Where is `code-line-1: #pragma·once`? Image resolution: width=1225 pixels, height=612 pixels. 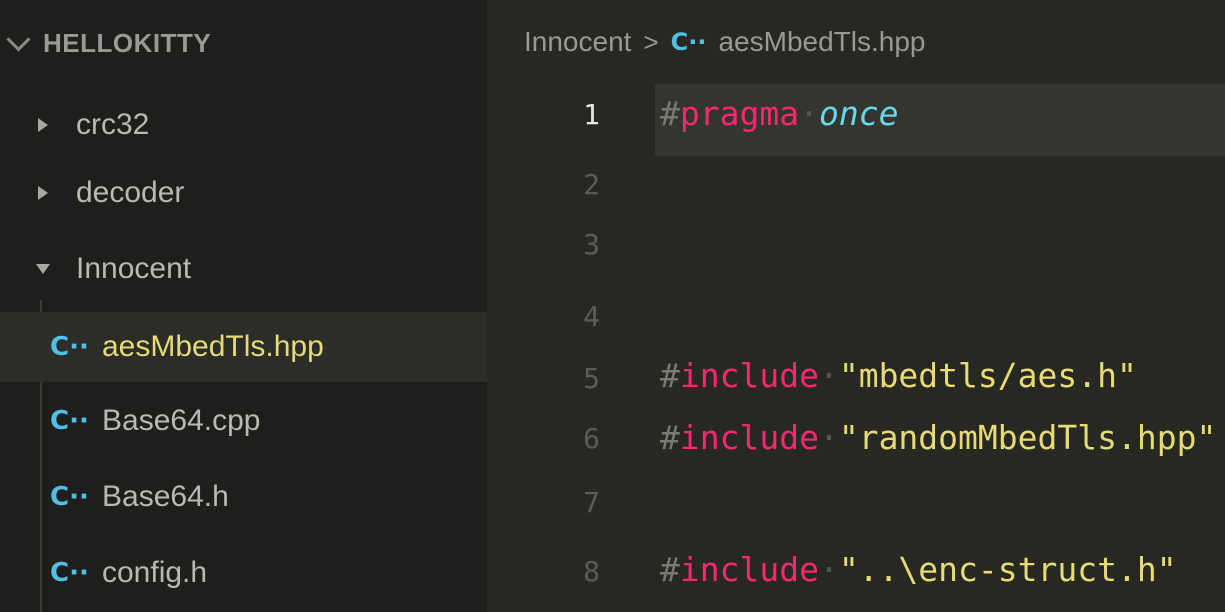 code-line-1: #pragma·once is located at coordinates (779, 113).